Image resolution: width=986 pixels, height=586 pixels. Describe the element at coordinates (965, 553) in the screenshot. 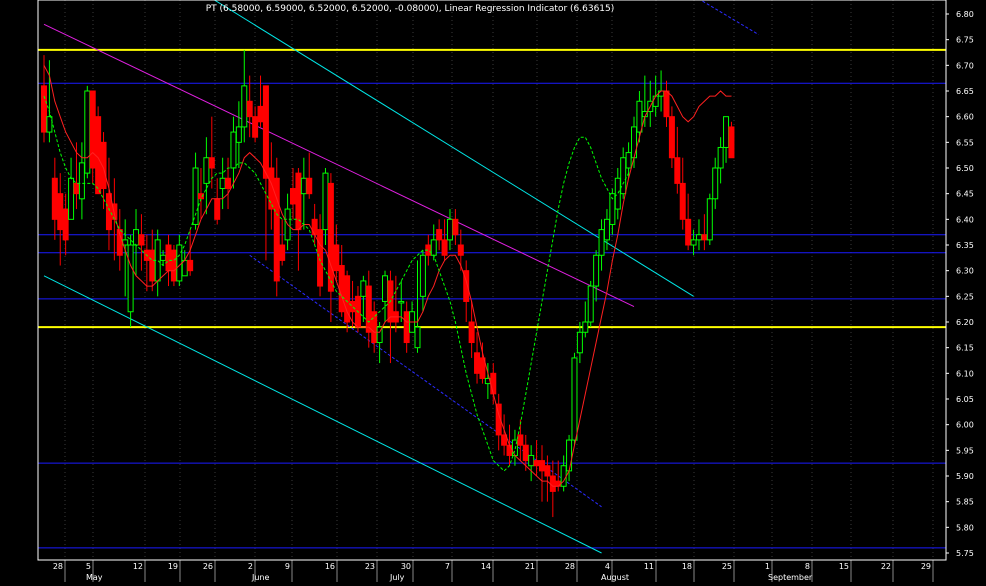

I see `y-tick-label: 5.75` at that location.